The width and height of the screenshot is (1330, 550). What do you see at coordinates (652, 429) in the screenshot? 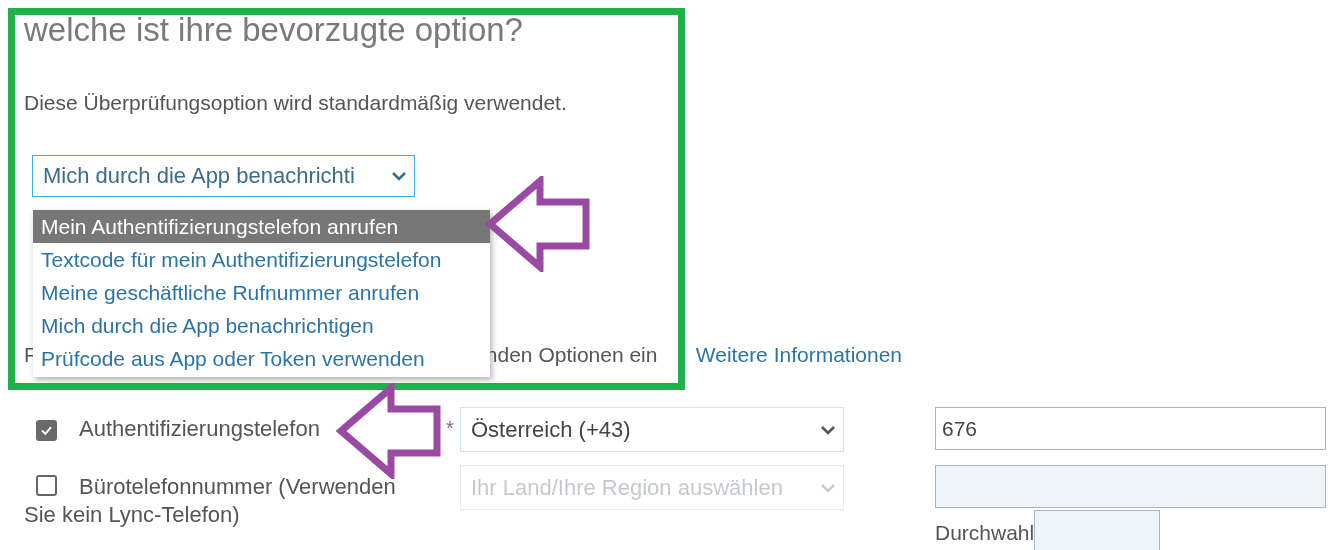
I see `country-select: Österreich (+43)` at bounding box center [652, 429].